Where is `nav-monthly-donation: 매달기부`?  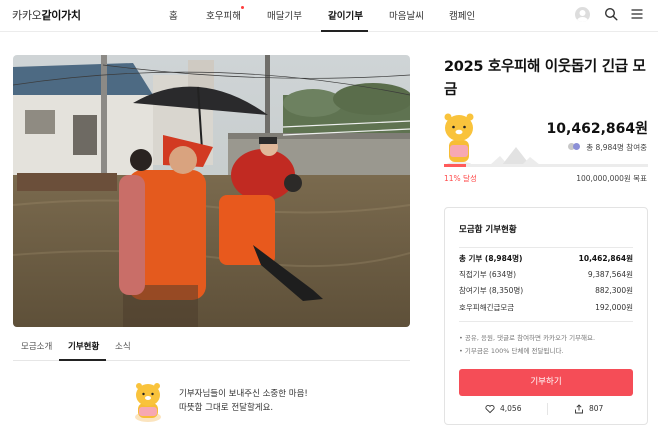 nav-monthly-donation: 매달기부 is located at coordinates (284, 15).